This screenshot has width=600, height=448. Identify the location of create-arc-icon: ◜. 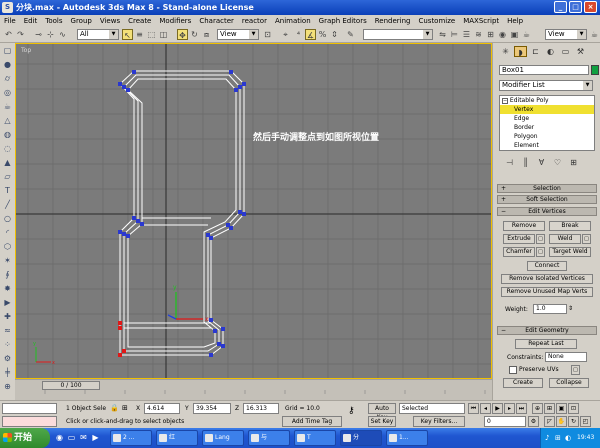
(7, 233).